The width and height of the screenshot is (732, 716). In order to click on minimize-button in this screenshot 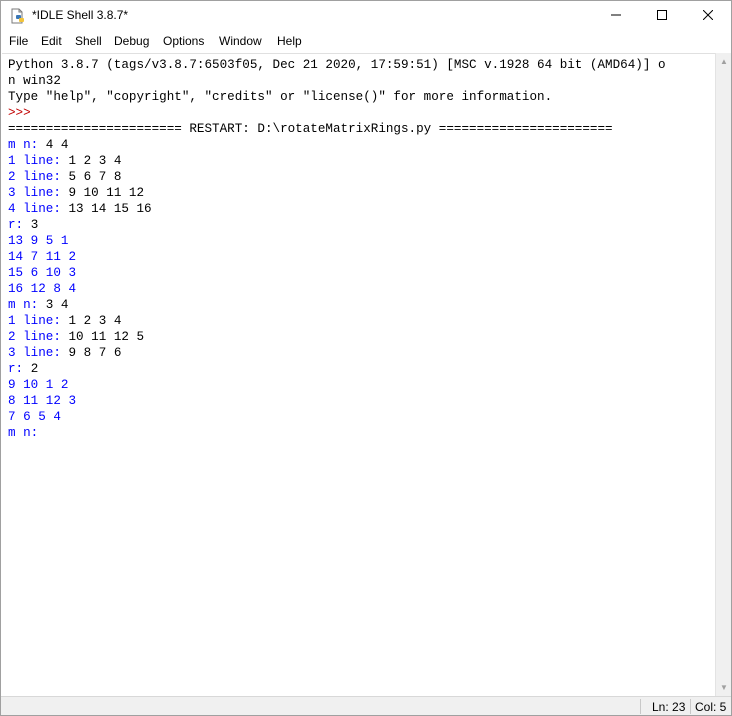, I will do `click(616, 16)`.